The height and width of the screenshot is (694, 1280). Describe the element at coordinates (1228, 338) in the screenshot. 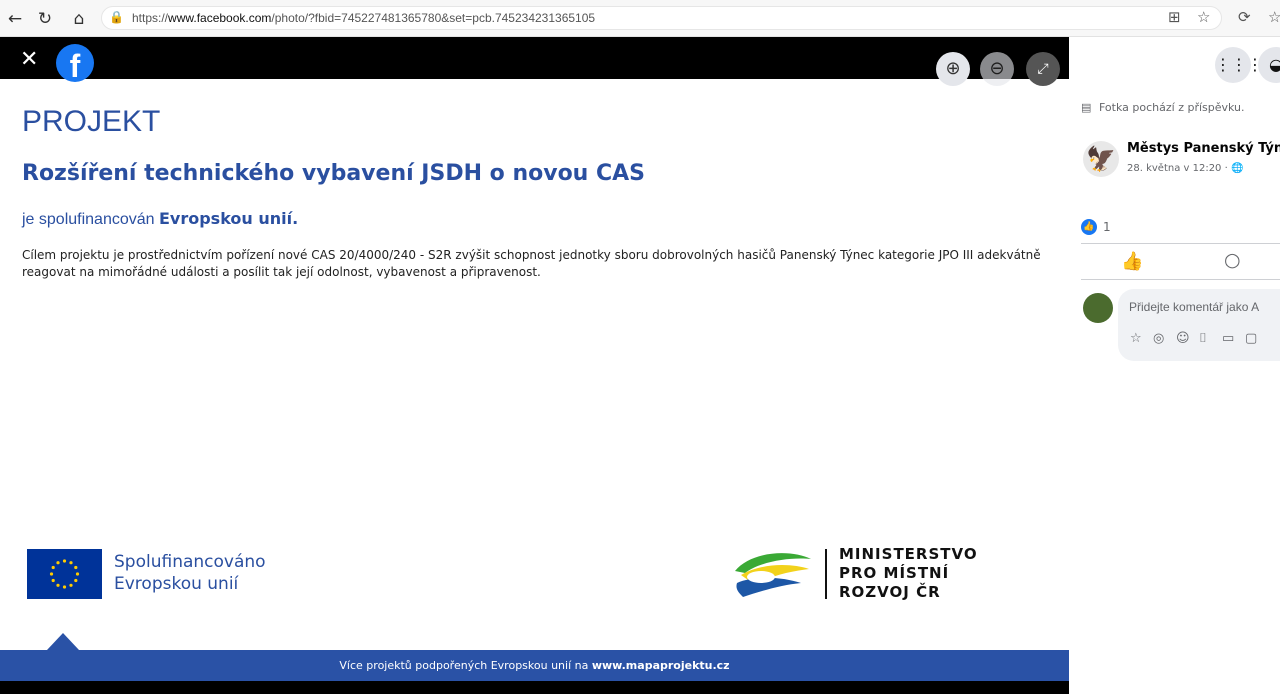

I see `gif-icon: ▭` at that location.